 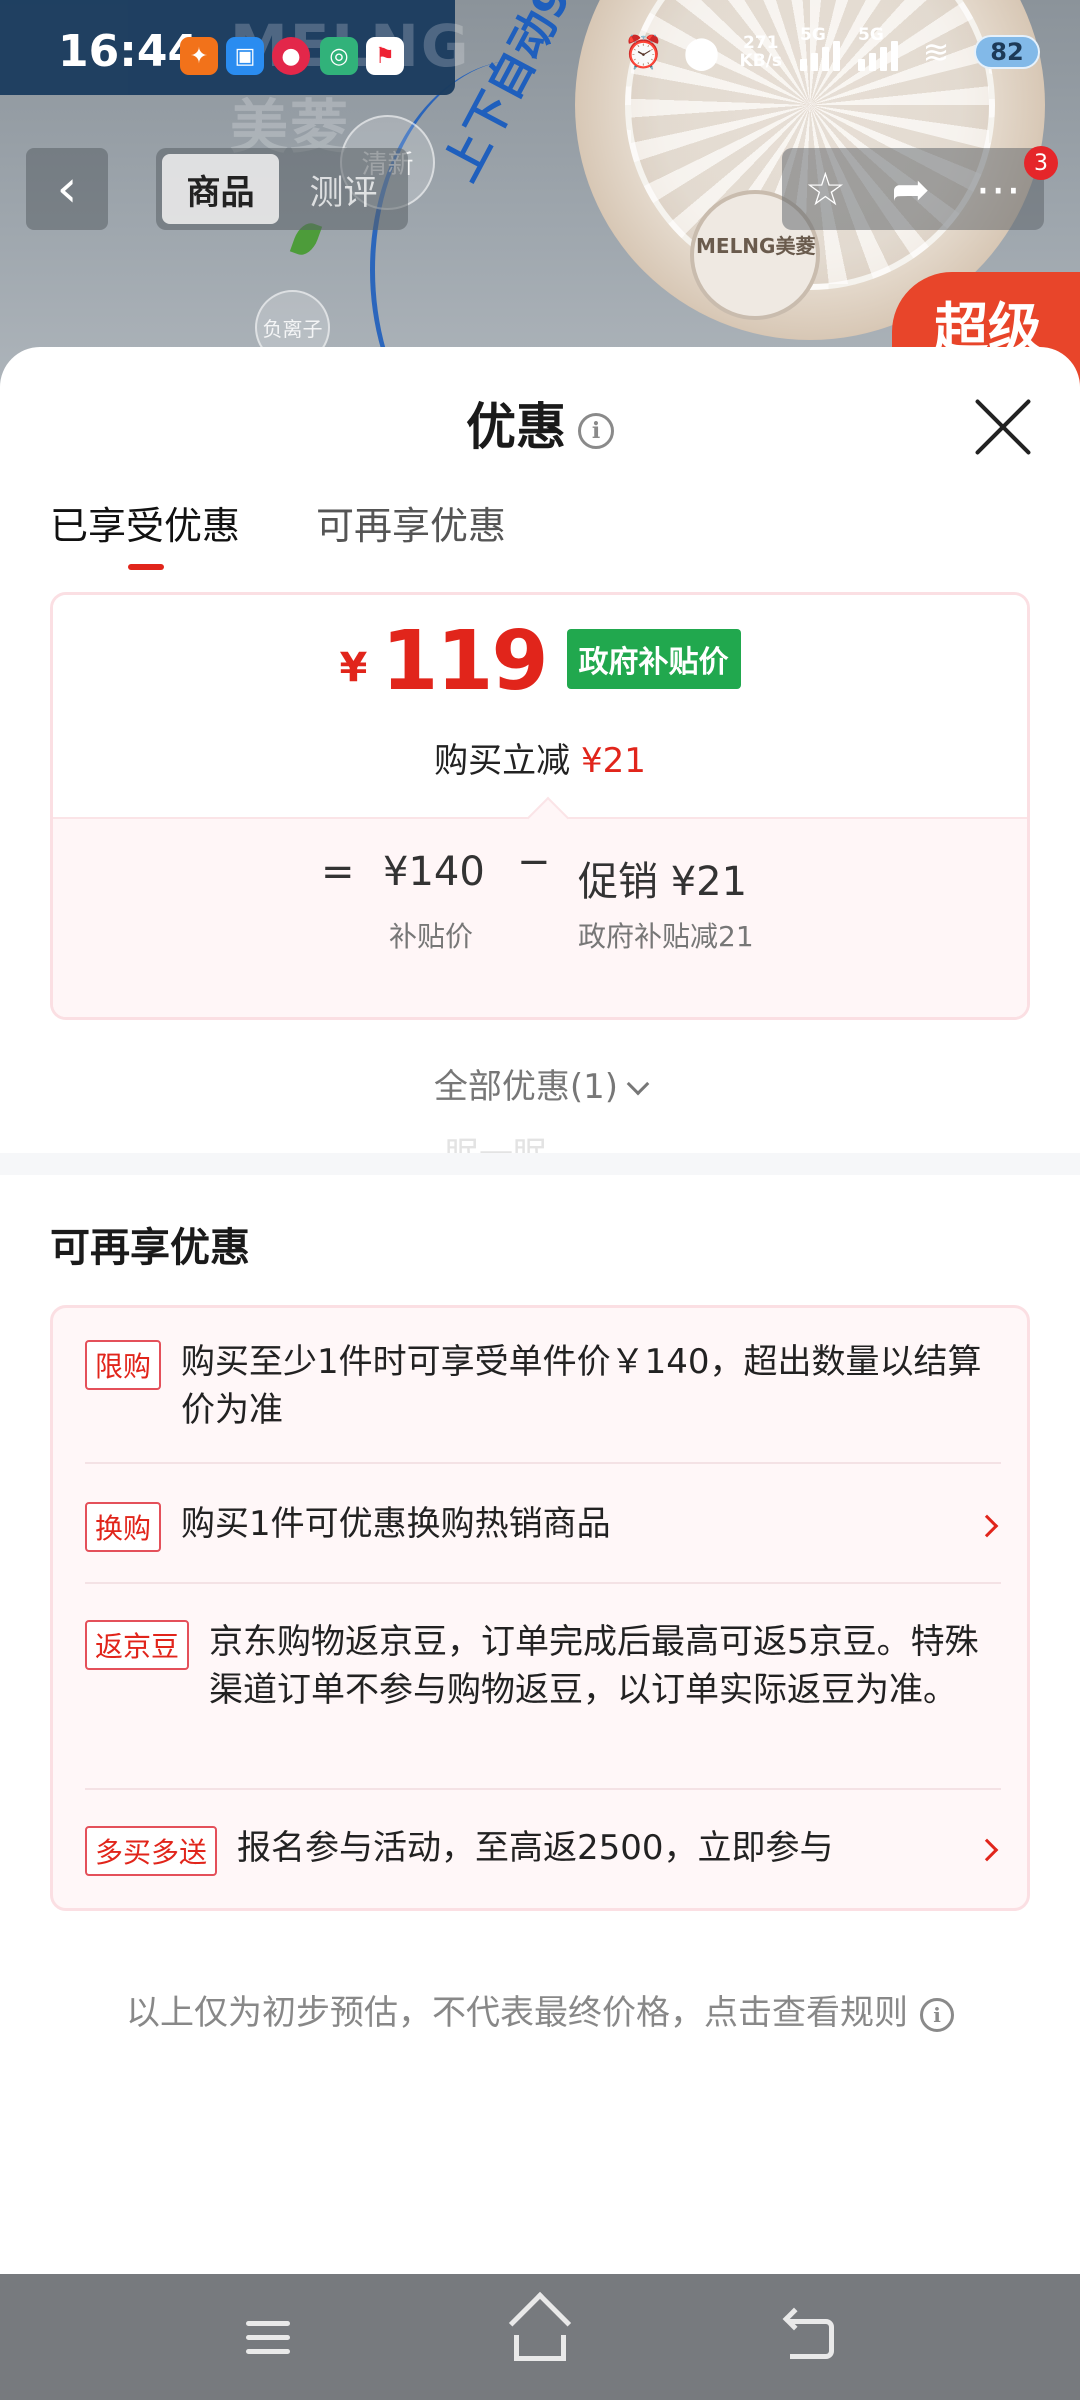 What do you see at coordinates (825, 189) in the screenshot?
I see `favorite-star-icon: ☆` at bounding box center [825, 189].